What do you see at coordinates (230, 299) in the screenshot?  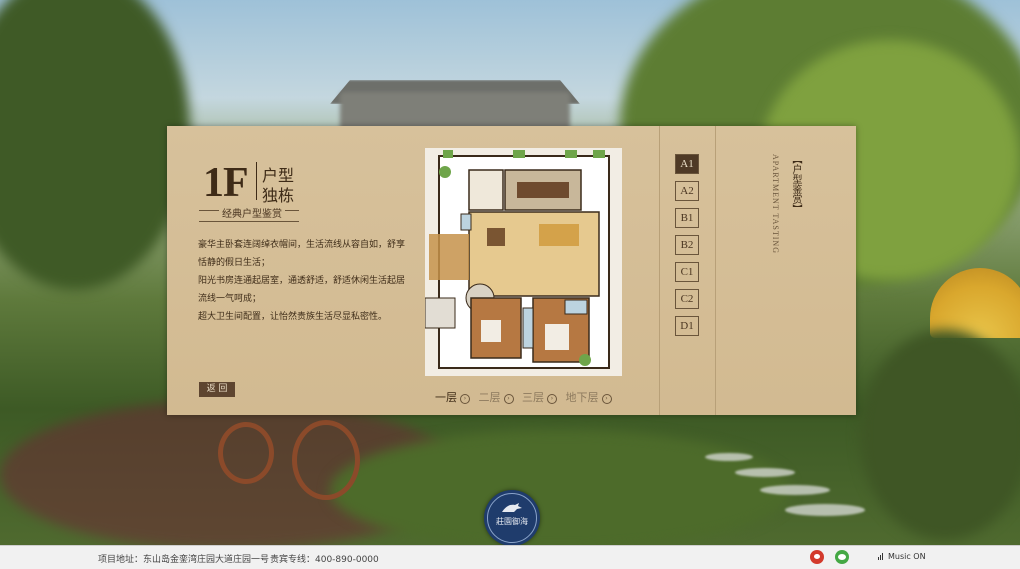 I see `description-line: 流线一气呵成；` at bounding box center [230, 299].